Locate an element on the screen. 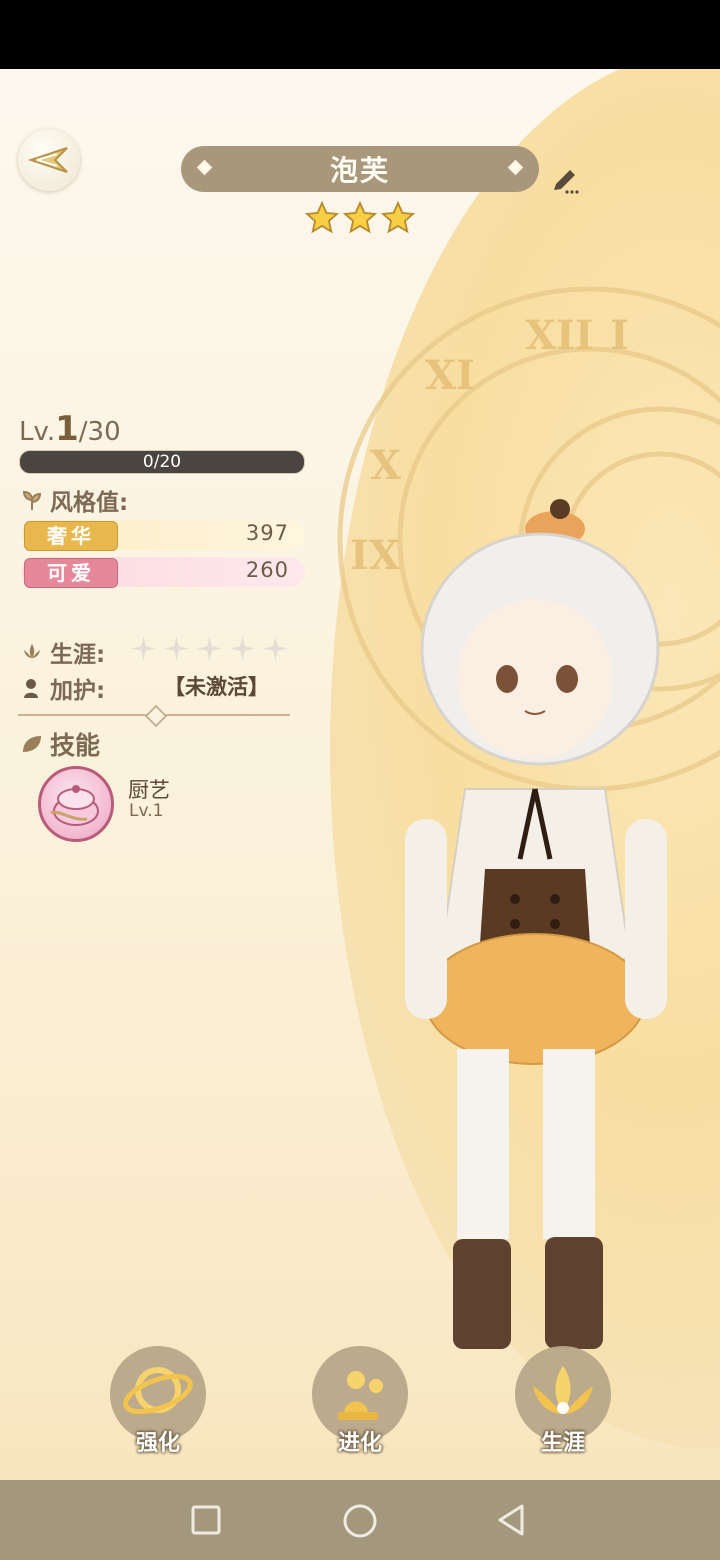 The width and height of the screenshot is (720, 1560). career-row: 生涯: is located at coordinates (62, 652).